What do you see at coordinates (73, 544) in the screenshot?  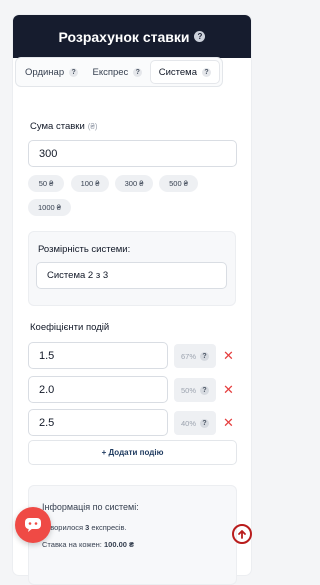 I see `info-text: Ставка на кожен:` at bounding box center [73, 544].